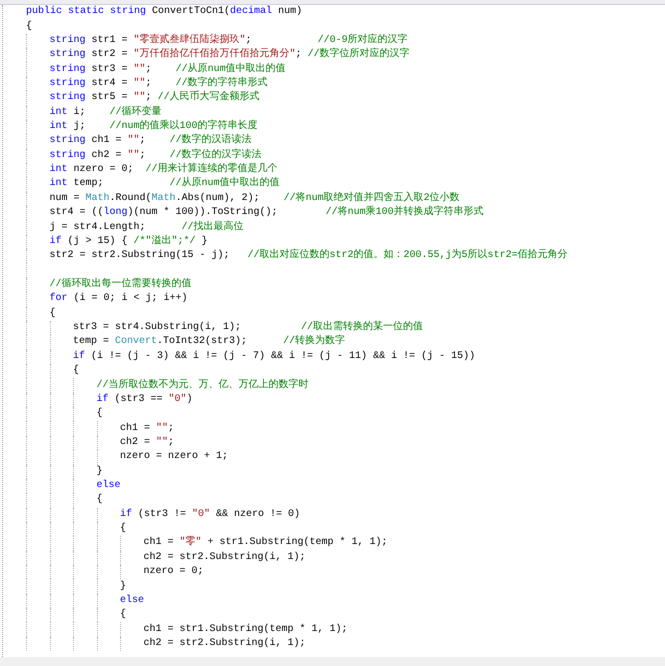 The height and width of the screenshot is (666, 665). I want to click on code-line: nzero = 0;, so click(174, 572).